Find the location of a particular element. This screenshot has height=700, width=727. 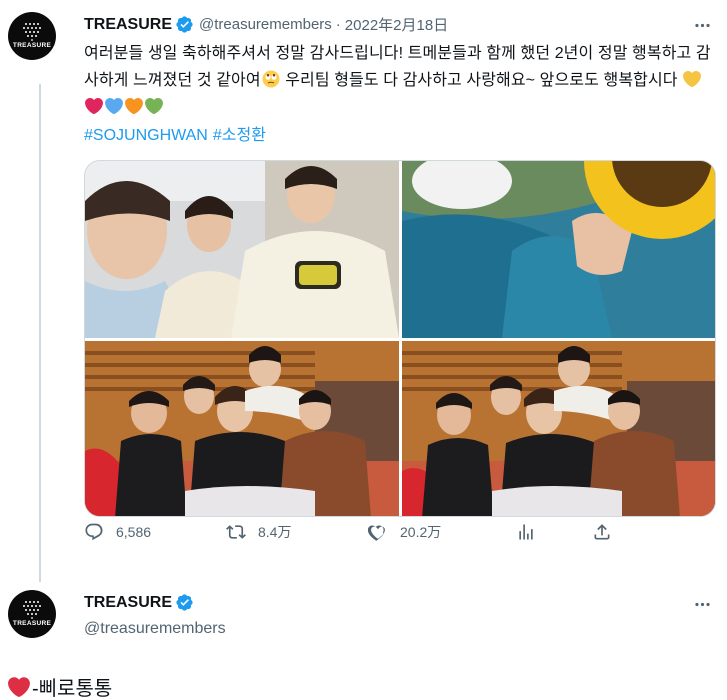

share-icon is located at coordinates (602, 532).